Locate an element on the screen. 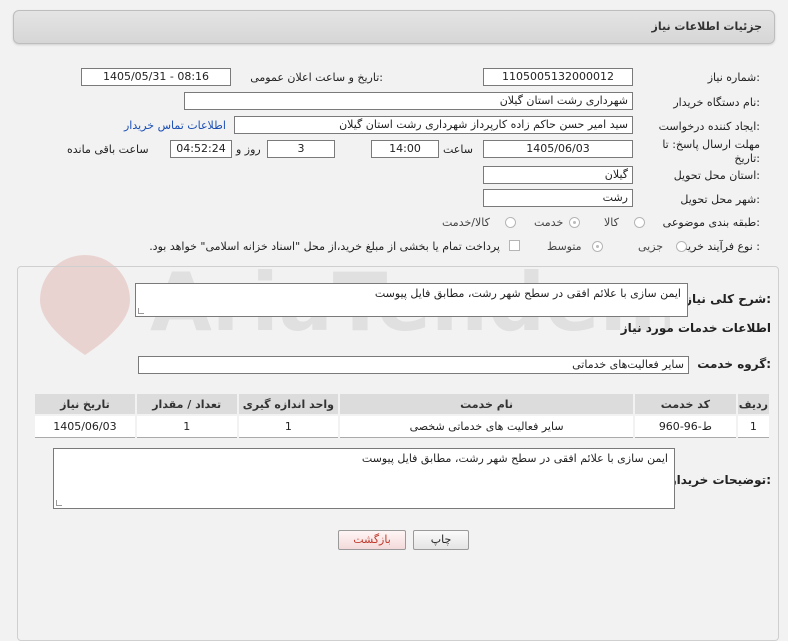 The height and width of the screenshot is (641, 788). service-group-label: گروه خدمت: is located at coordinates (734, 364).